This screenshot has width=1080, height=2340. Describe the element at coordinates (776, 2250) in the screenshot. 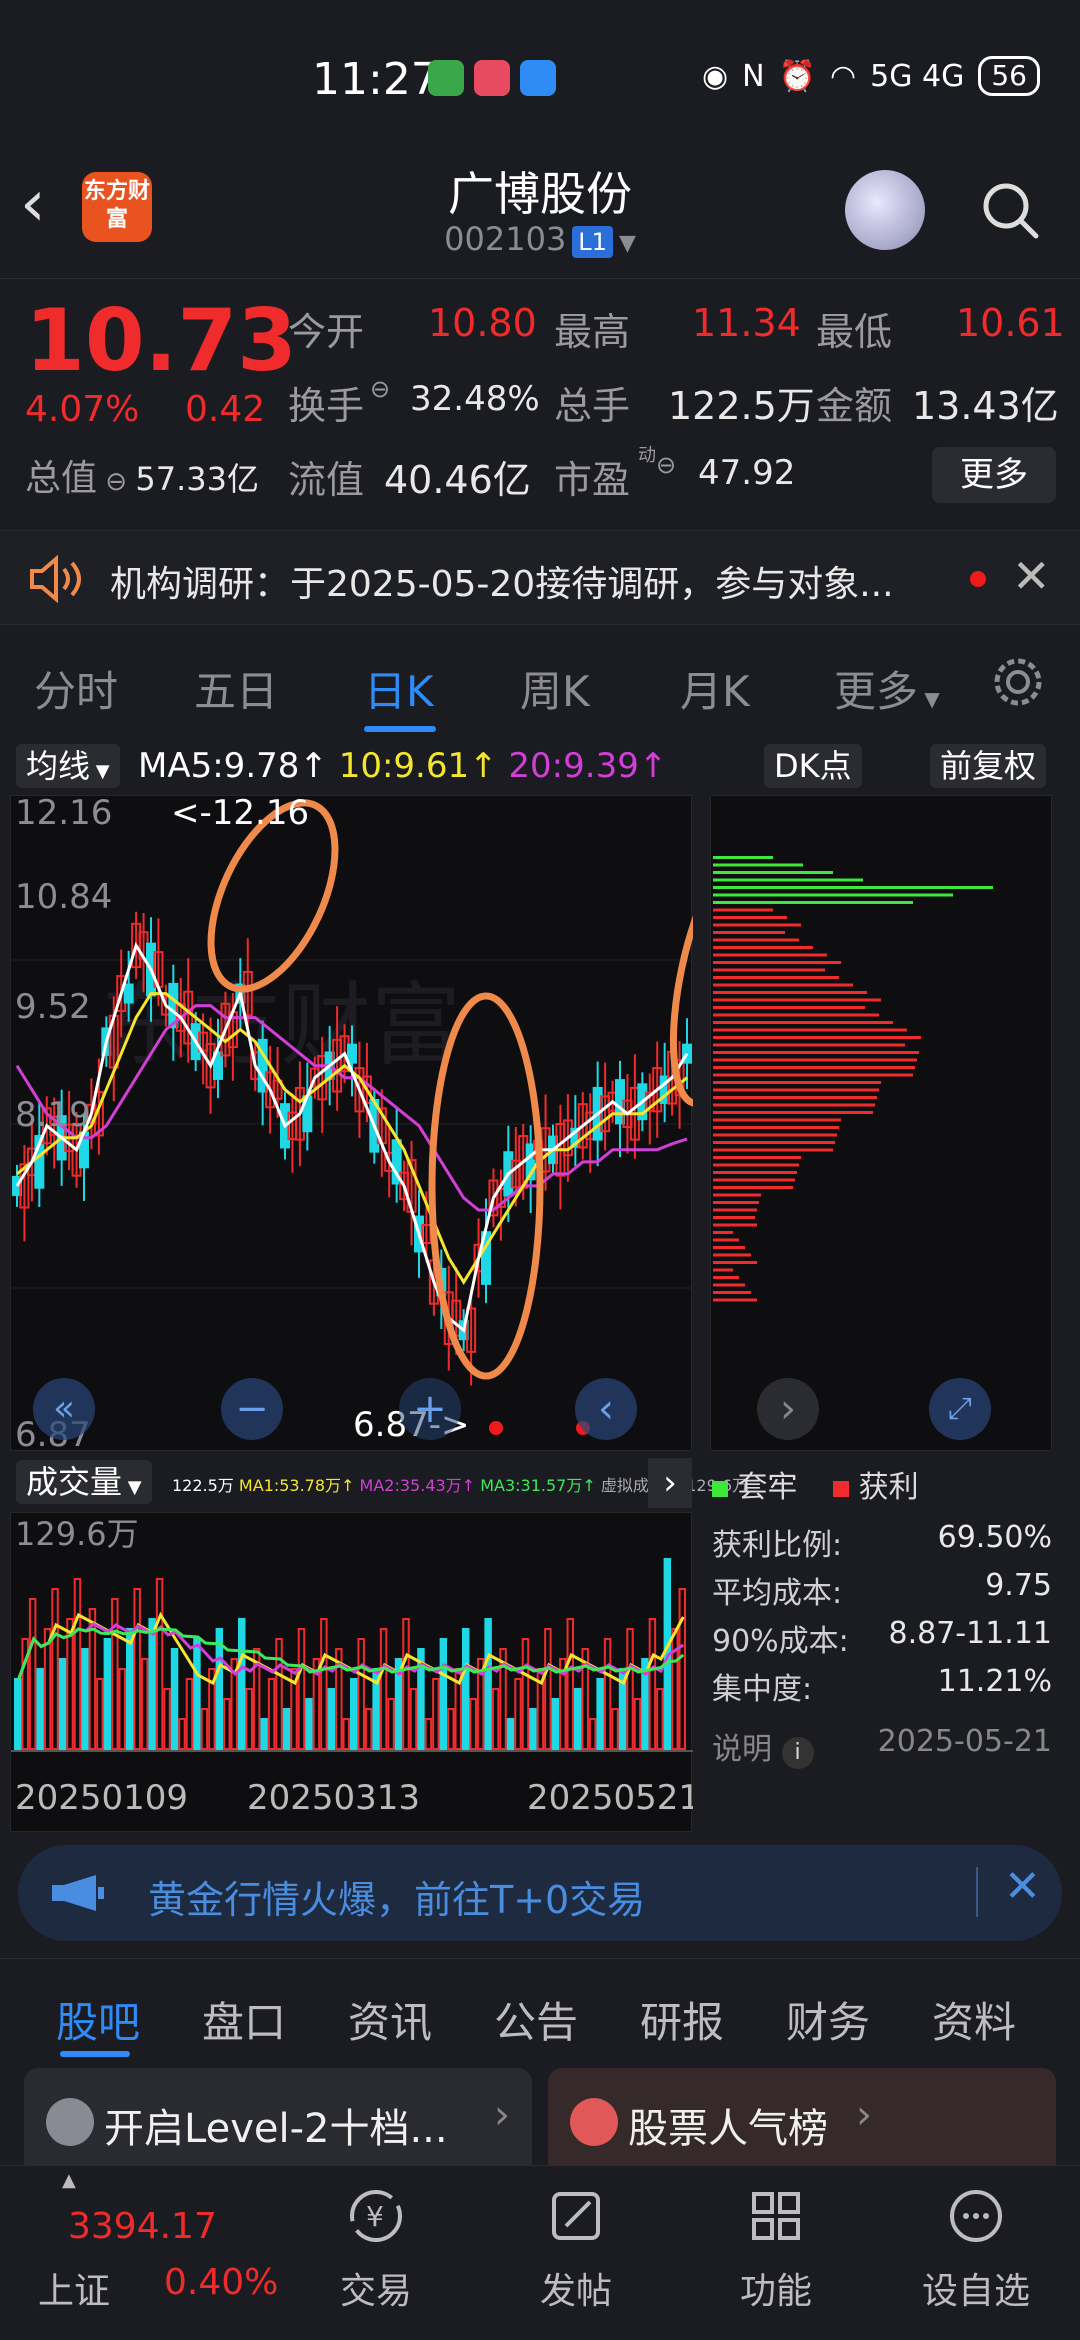

I see `nav-functions: 功能` at that location.